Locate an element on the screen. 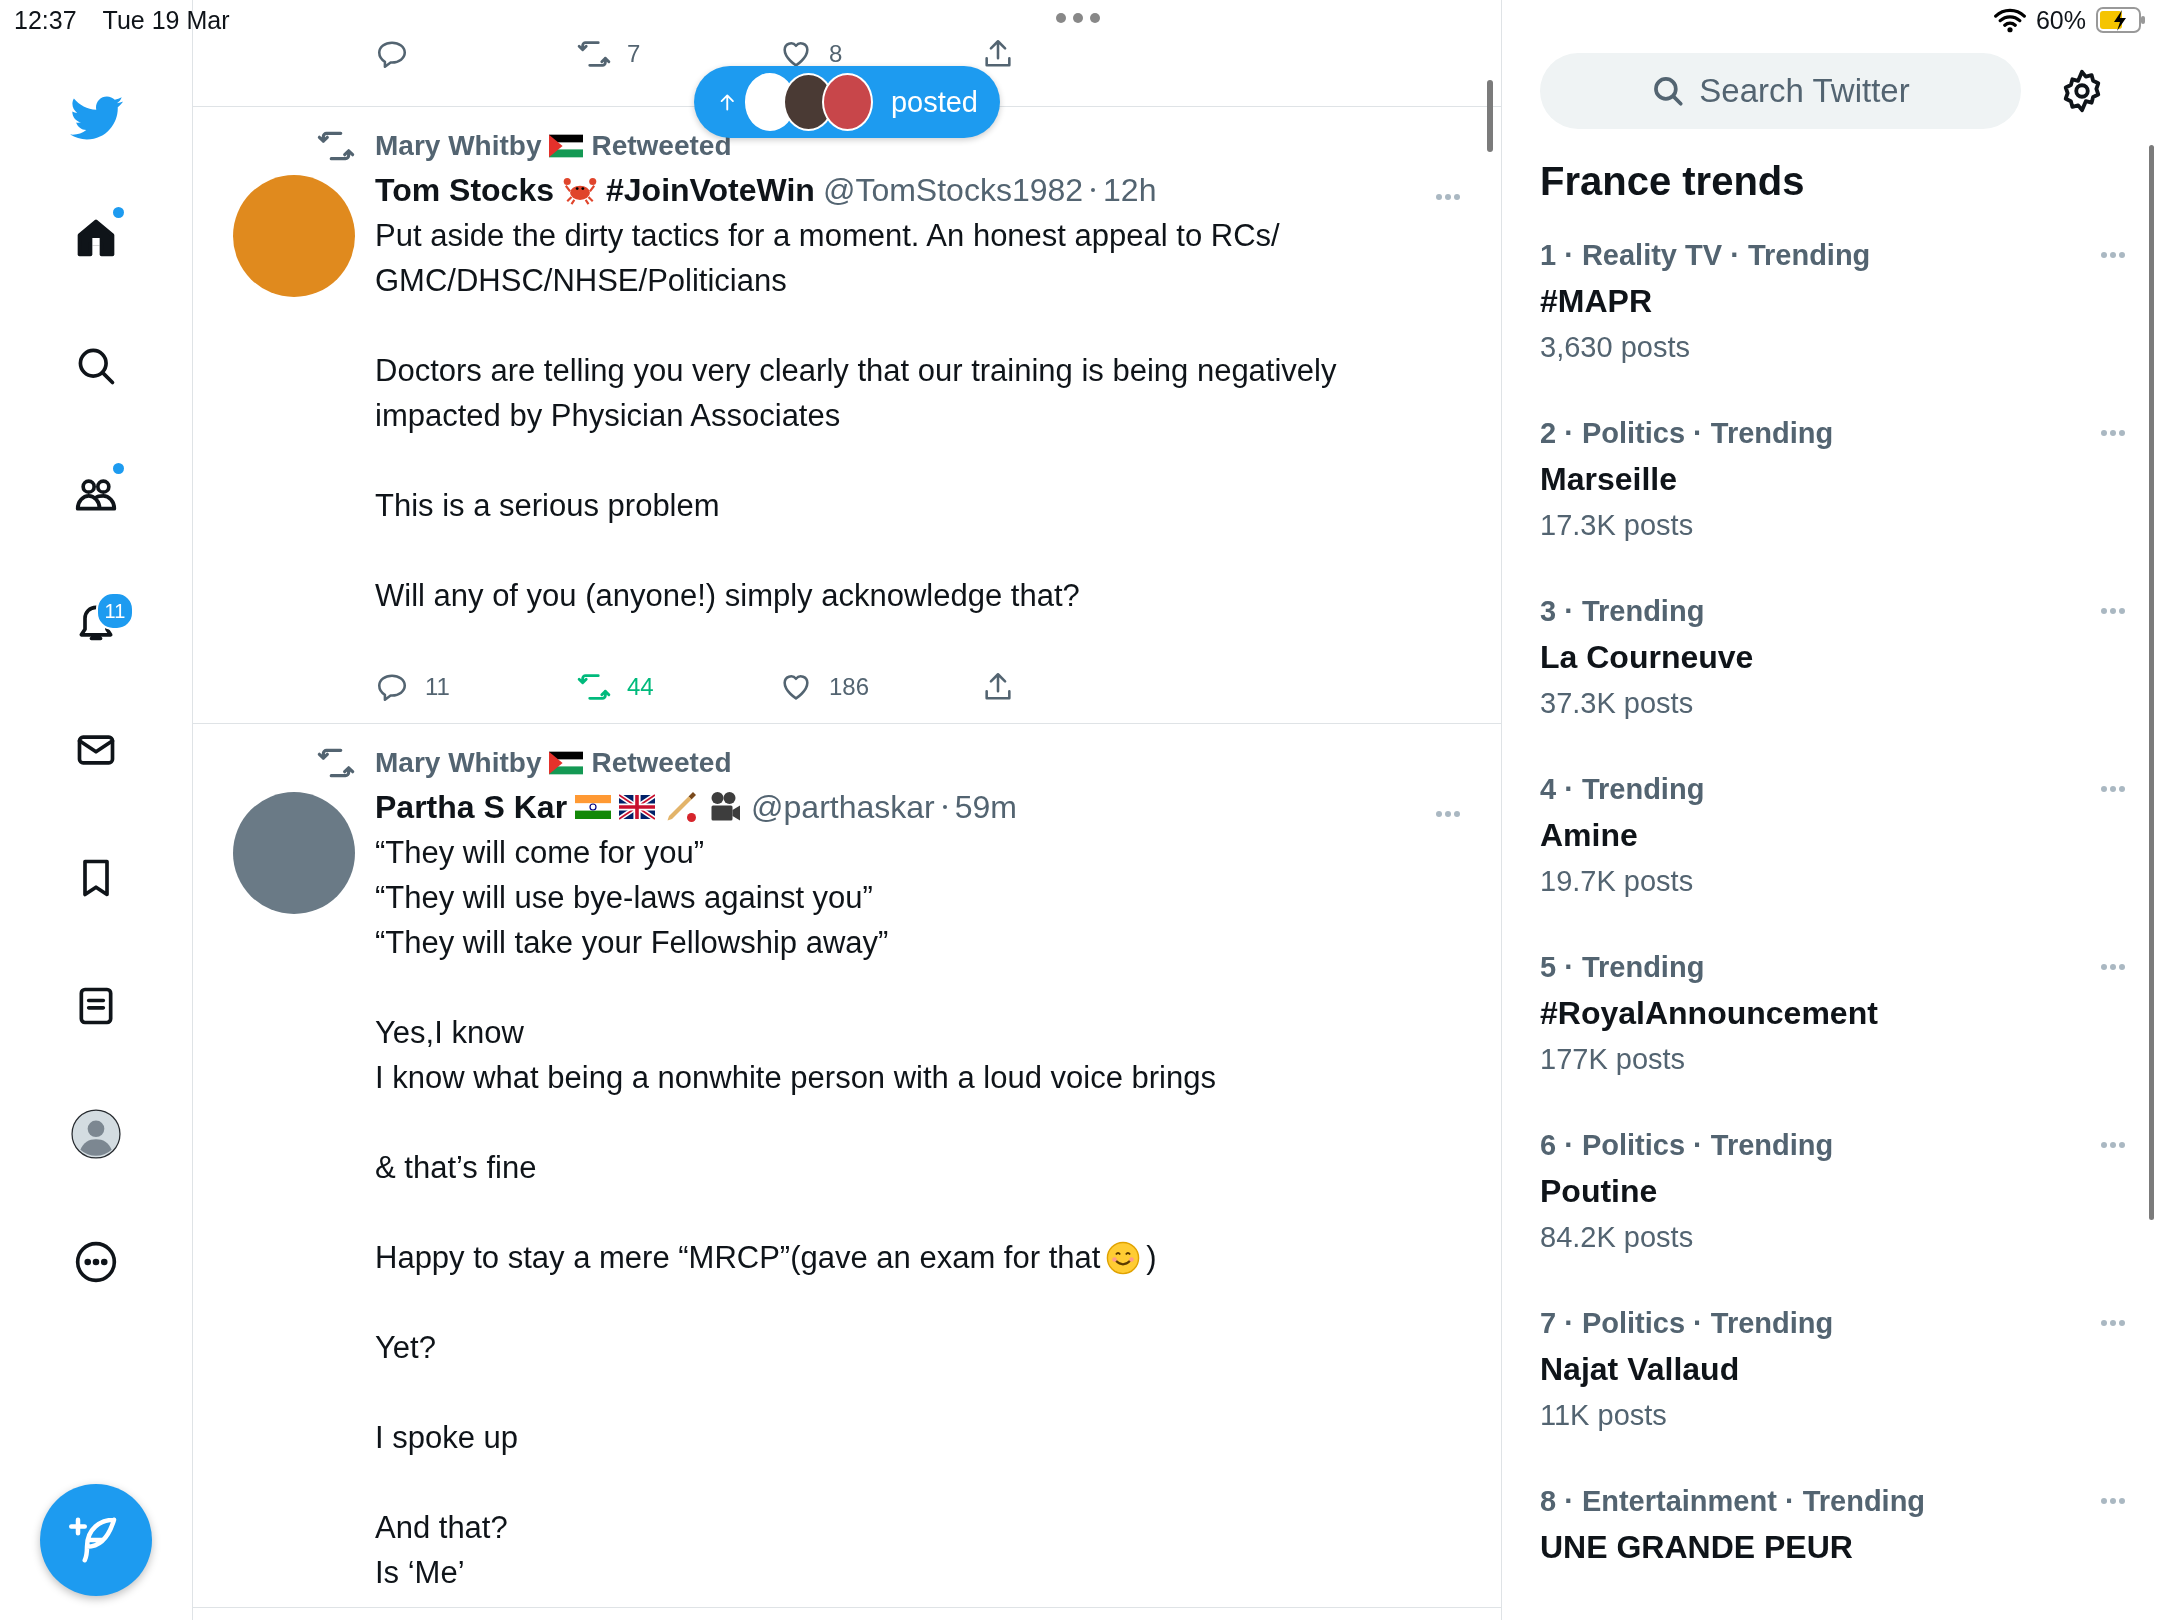 Image resolution: width=2160 pixels, height=1620 pixels. trend-category: 1 · Reality TV · Trending is located at coordinates (1706, 255).